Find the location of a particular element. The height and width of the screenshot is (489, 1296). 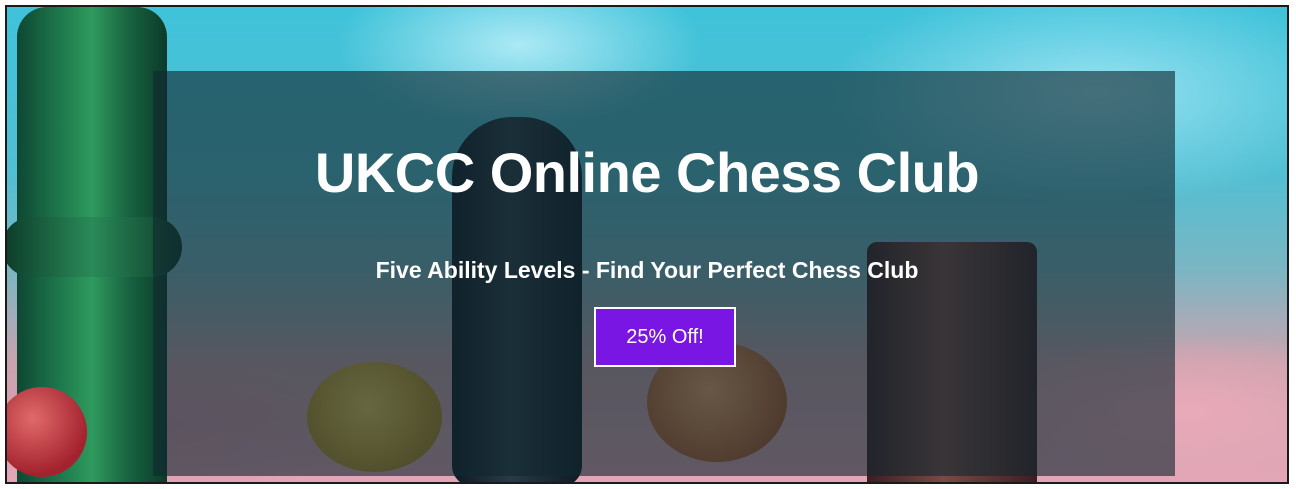

hero-title: UKCC Online Chess Club is located at coordinates (647, 172).